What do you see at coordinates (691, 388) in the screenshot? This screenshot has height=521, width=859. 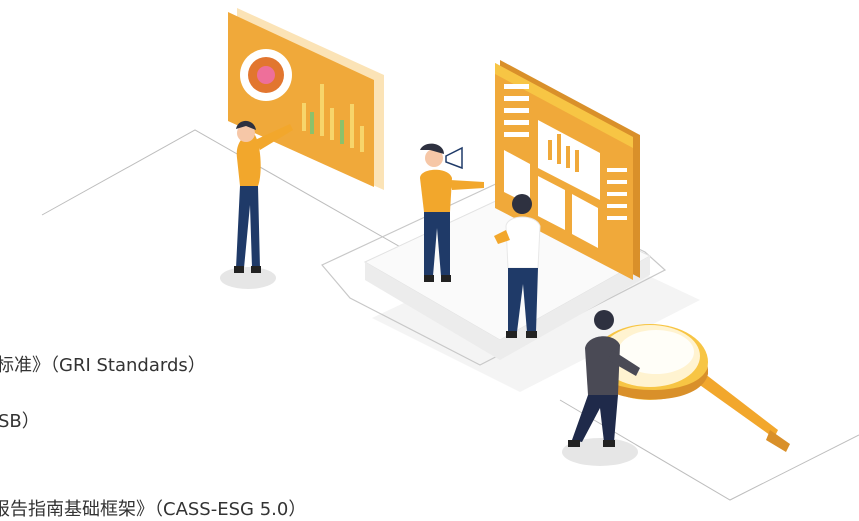 I see `magnifying-glass-icon` at bounding box center [691, 388].